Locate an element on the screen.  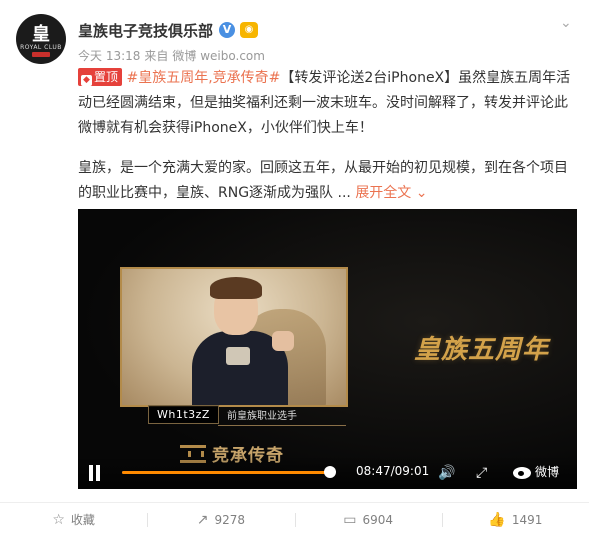
inset-shirt-print is located at coordinates (238, 356).